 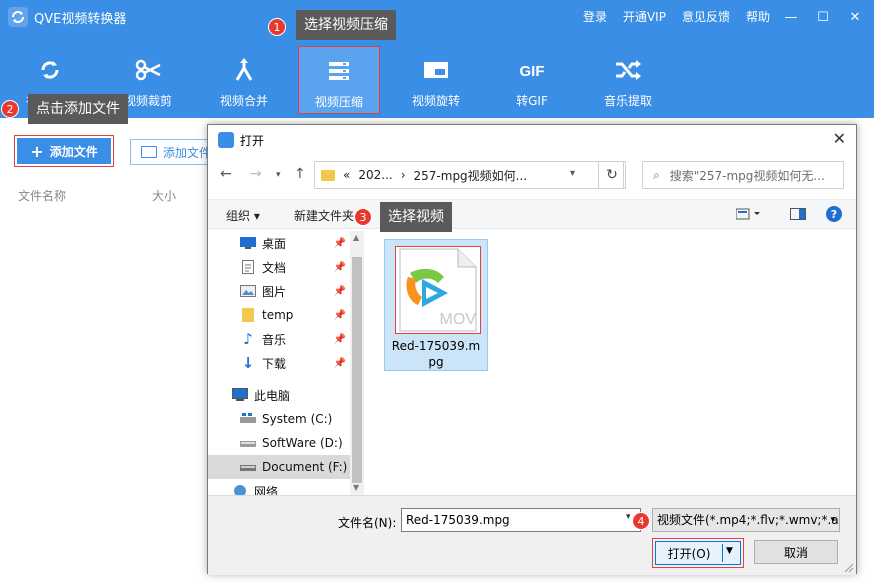 I want to click on new-folder-button: 新建文件夹, so click(x=324, y=215).